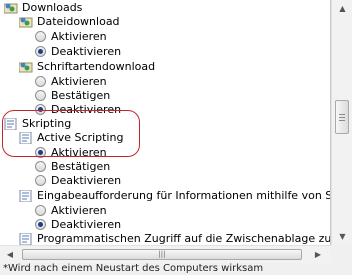 The width and height of the screenshot is (352, 275). I want to click on option-schrift-aktivieren: Aktivieren, so click(71, 81).